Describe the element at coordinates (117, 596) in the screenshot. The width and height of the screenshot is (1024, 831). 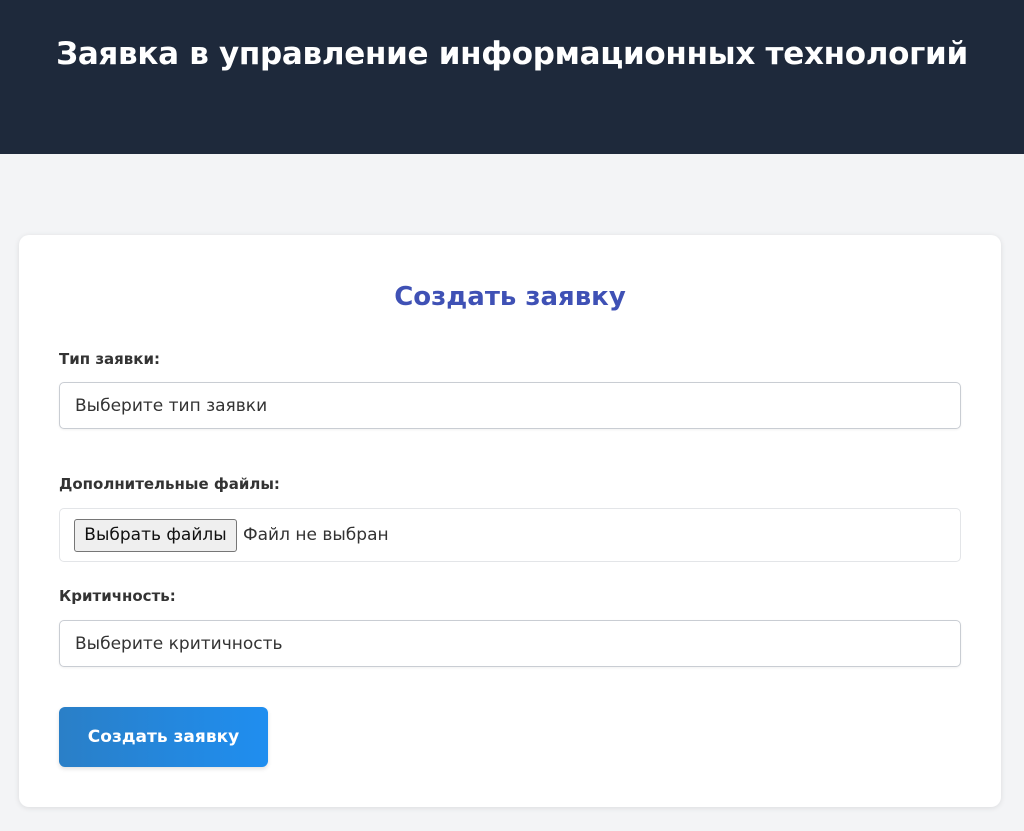
I see `priority-label: Критичность:` at that location.